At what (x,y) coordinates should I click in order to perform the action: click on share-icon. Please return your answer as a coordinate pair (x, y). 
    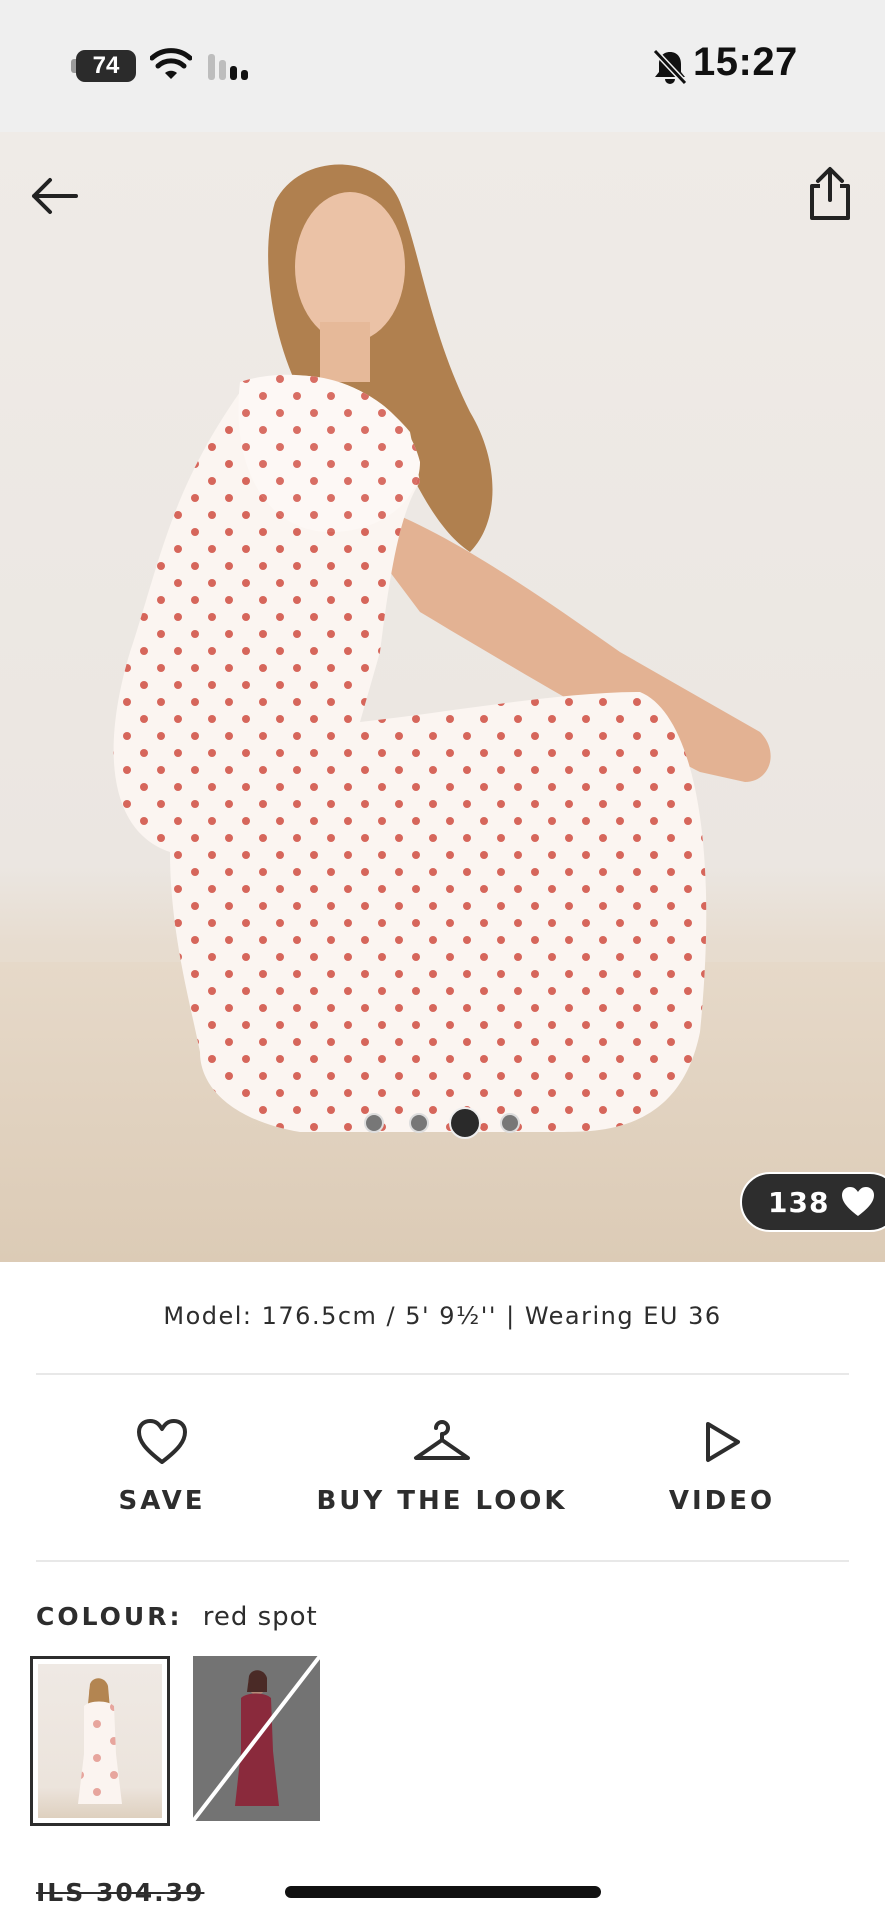
    Looking at the image, I should click on (830, 194).